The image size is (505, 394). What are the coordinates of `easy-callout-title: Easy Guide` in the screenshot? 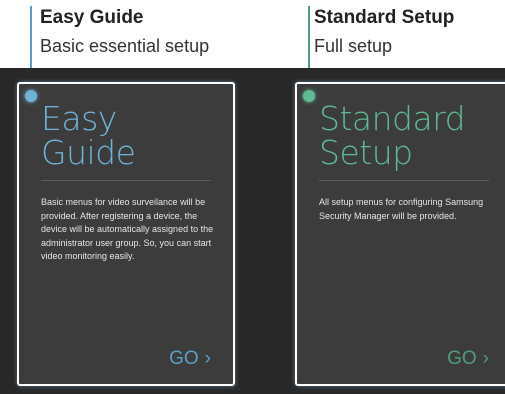 It's located at (92, 17).